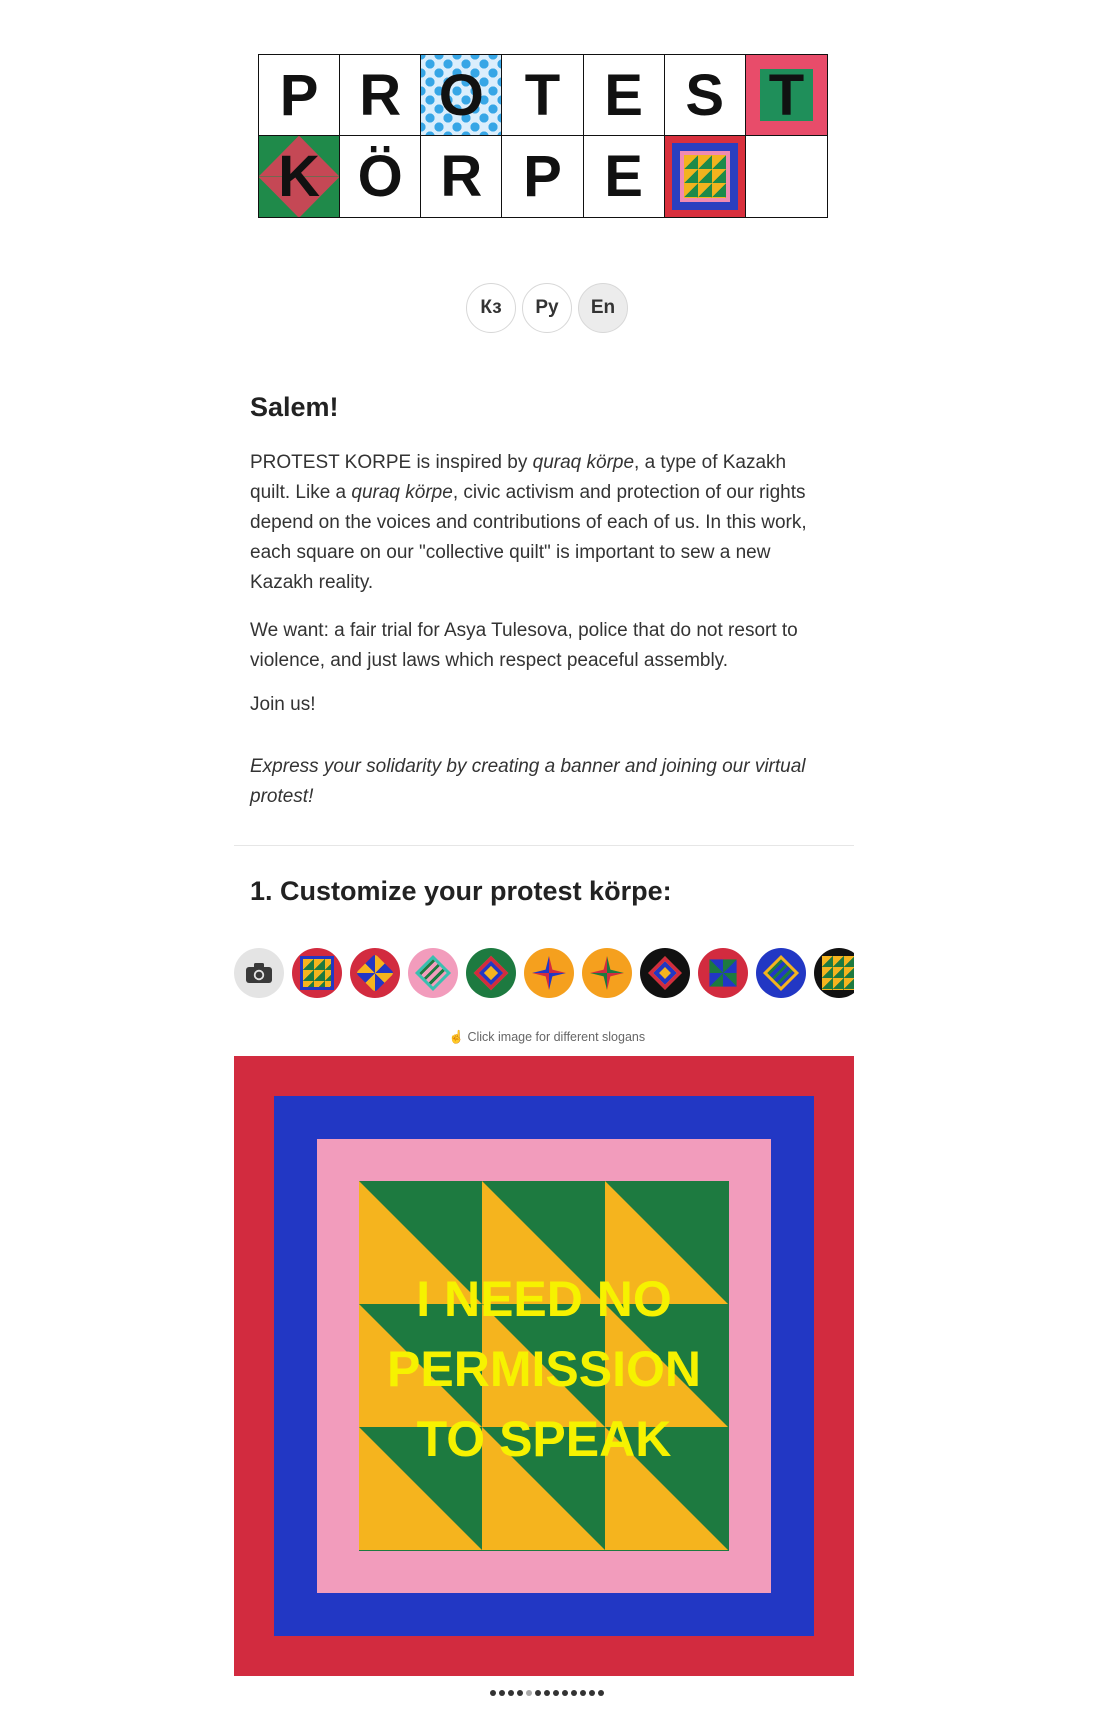 This screenshot has height=1728, width=1094. What do you see at coordinates (544, 845) in the screenshot?
I see `divider` at bounding box center [544, 845].